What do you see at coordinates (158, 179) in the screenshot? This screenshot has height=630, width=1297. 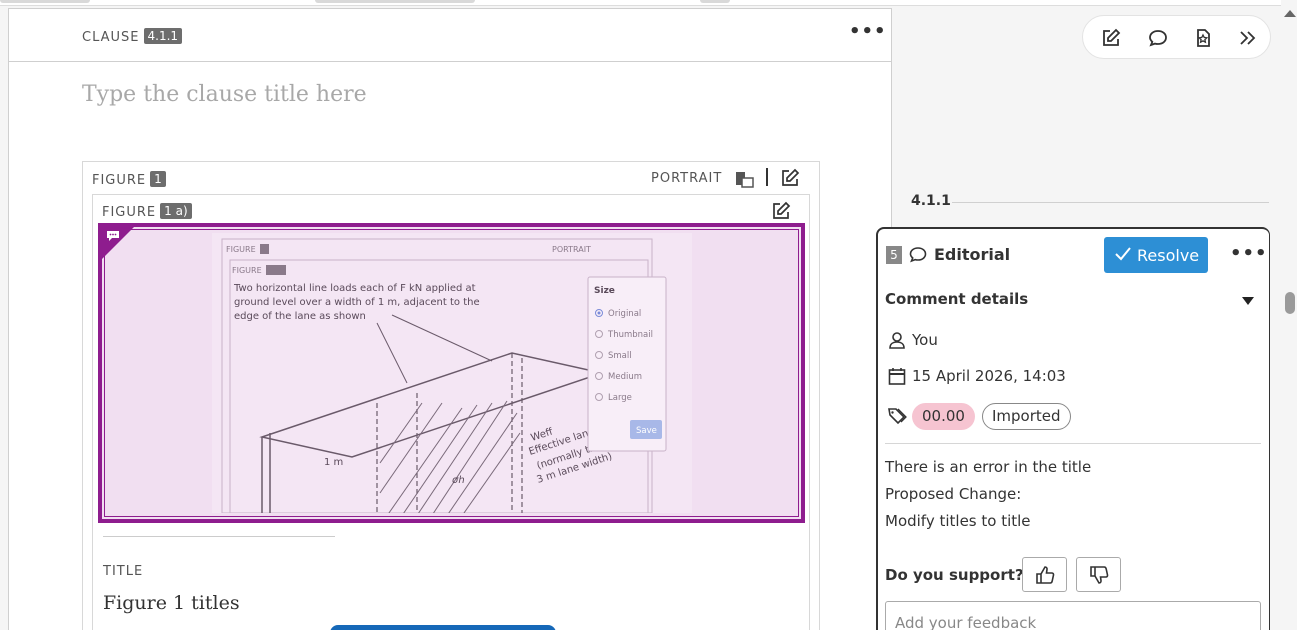 I see `figure-number: 1` at bounding box center [158, 179].